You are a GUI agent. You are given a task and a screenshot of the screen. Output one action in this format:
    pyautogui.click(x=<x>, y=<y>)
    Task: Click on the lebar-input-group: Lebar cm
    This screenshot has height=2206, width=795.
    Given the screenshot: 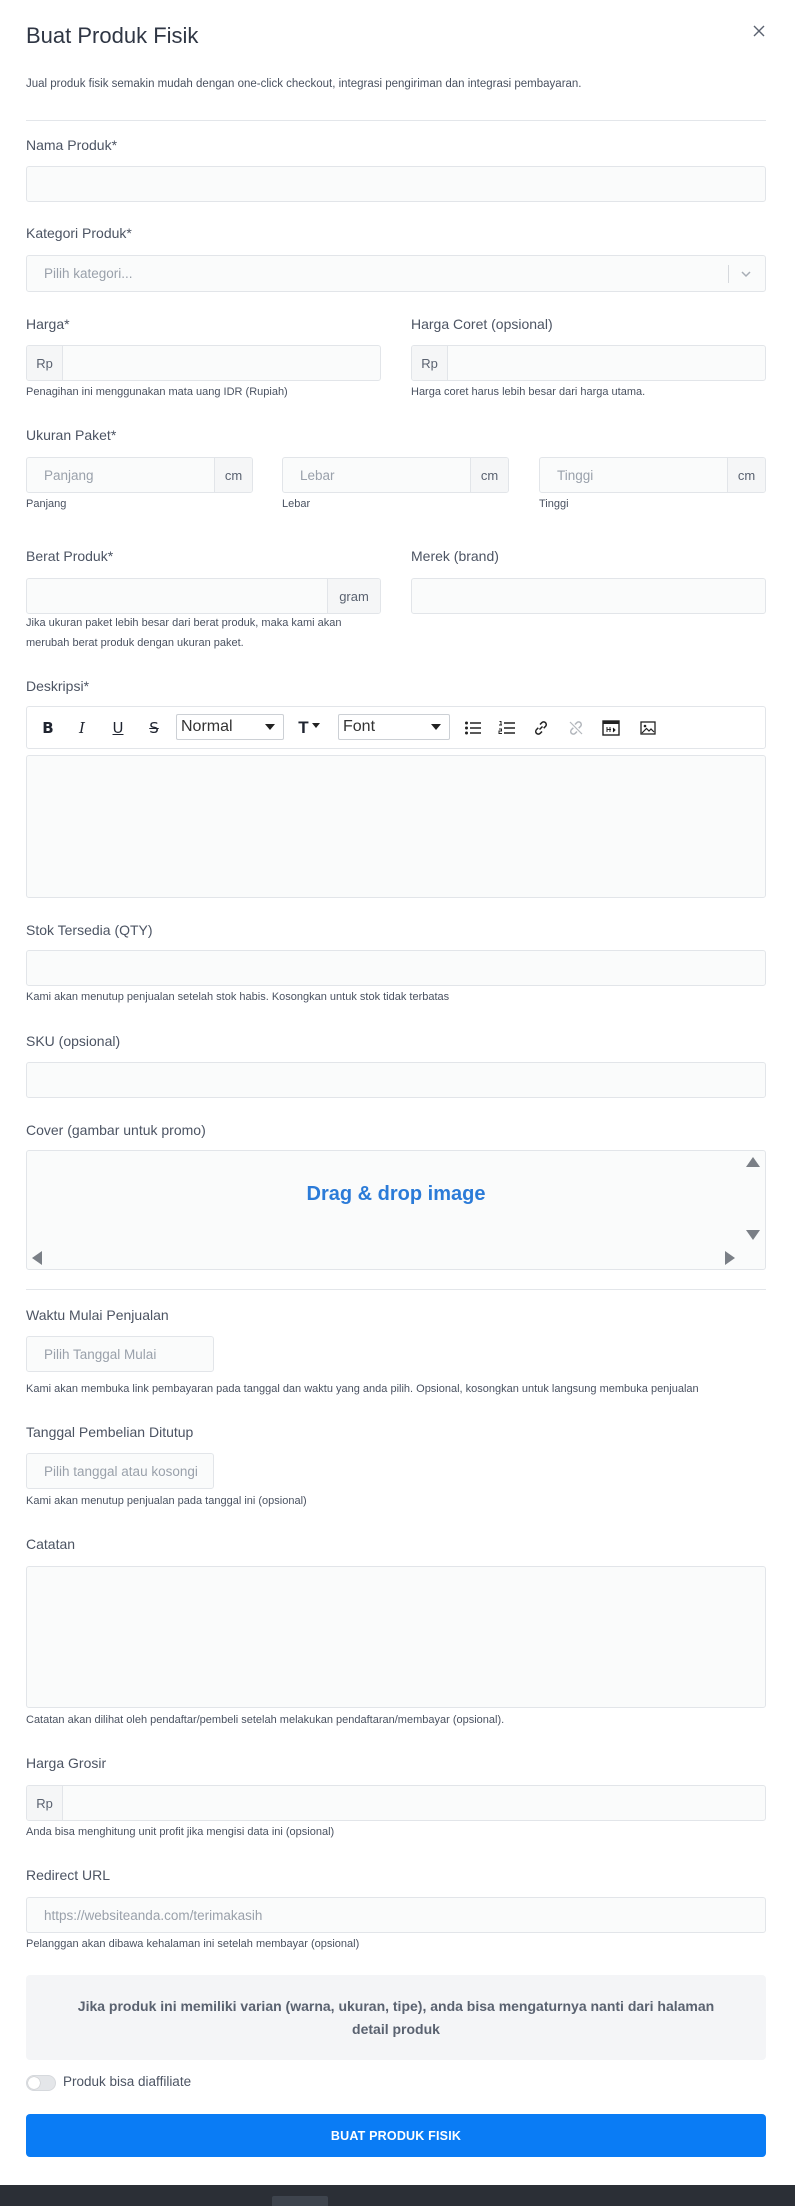 What is the action you would take?
    pyautogui.click(x=395, y=475)
    